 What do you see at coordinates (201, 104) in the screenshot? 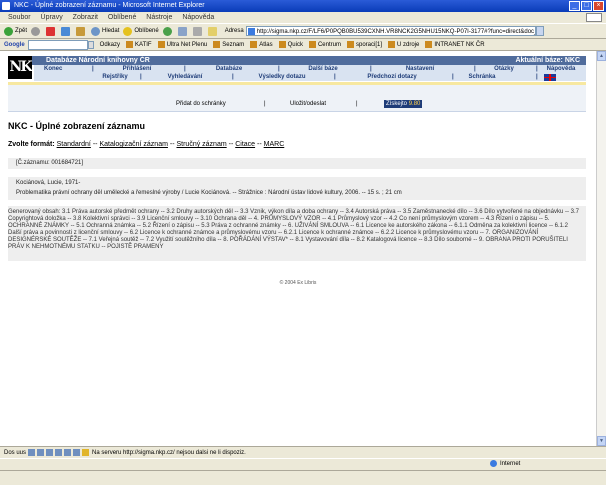
I see `add-to-basket-link: Přidat do schránky` at bounding box center [201, 104].